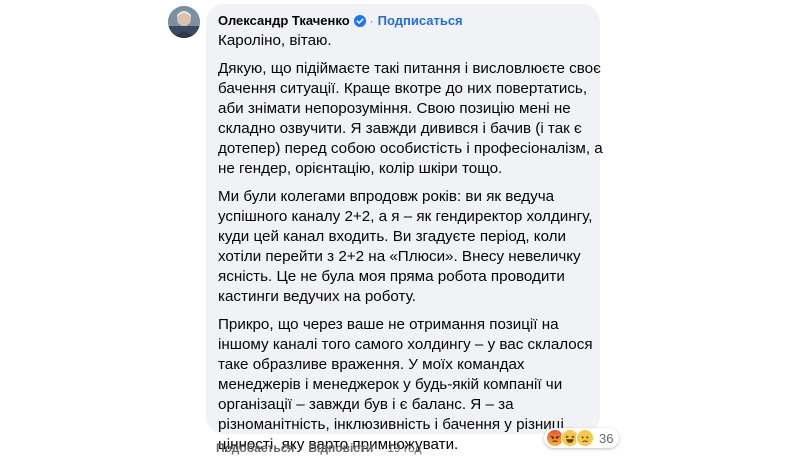  I want to click on author-name: Олександр Ткаченко, so click(284, 20).